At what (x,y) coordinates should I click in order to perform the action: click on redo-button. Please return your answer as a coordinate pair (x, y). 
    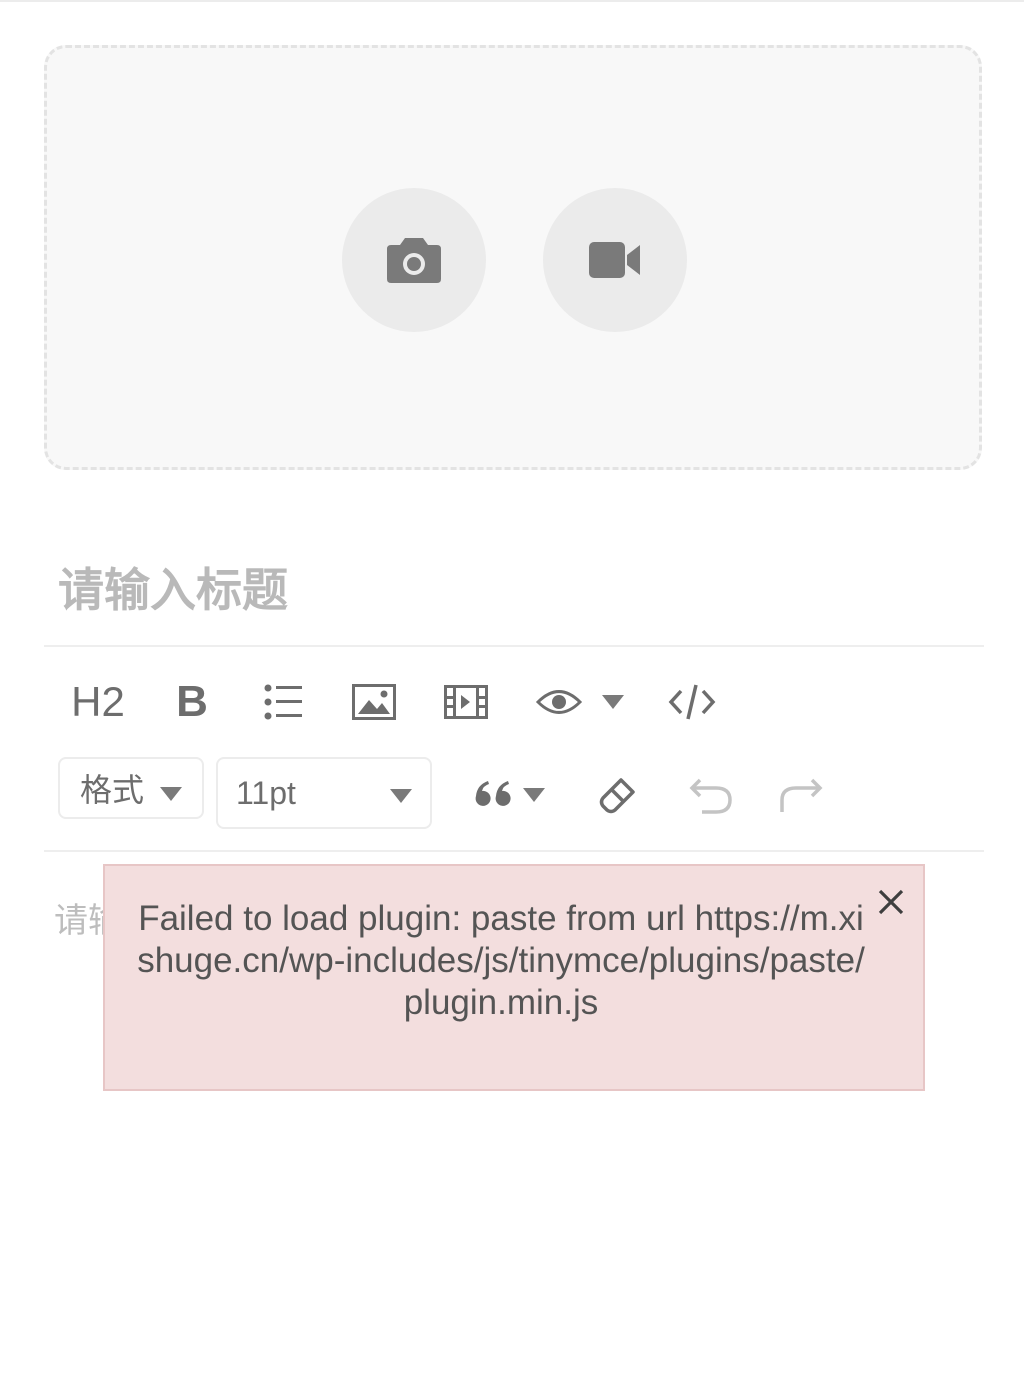
    Looking at the image, I should click on (802, 795).